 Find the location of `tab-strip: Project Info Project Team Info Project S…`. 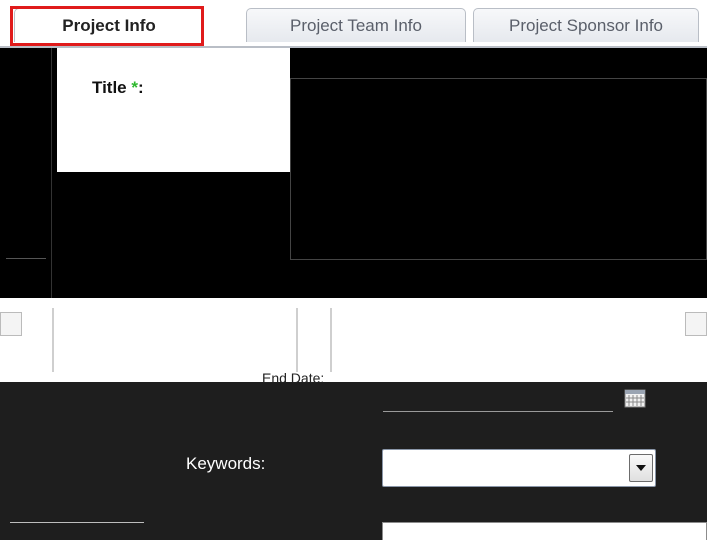

tab-strip: Project Info Project Team Info Project S… is located at coordinates (353, 24).